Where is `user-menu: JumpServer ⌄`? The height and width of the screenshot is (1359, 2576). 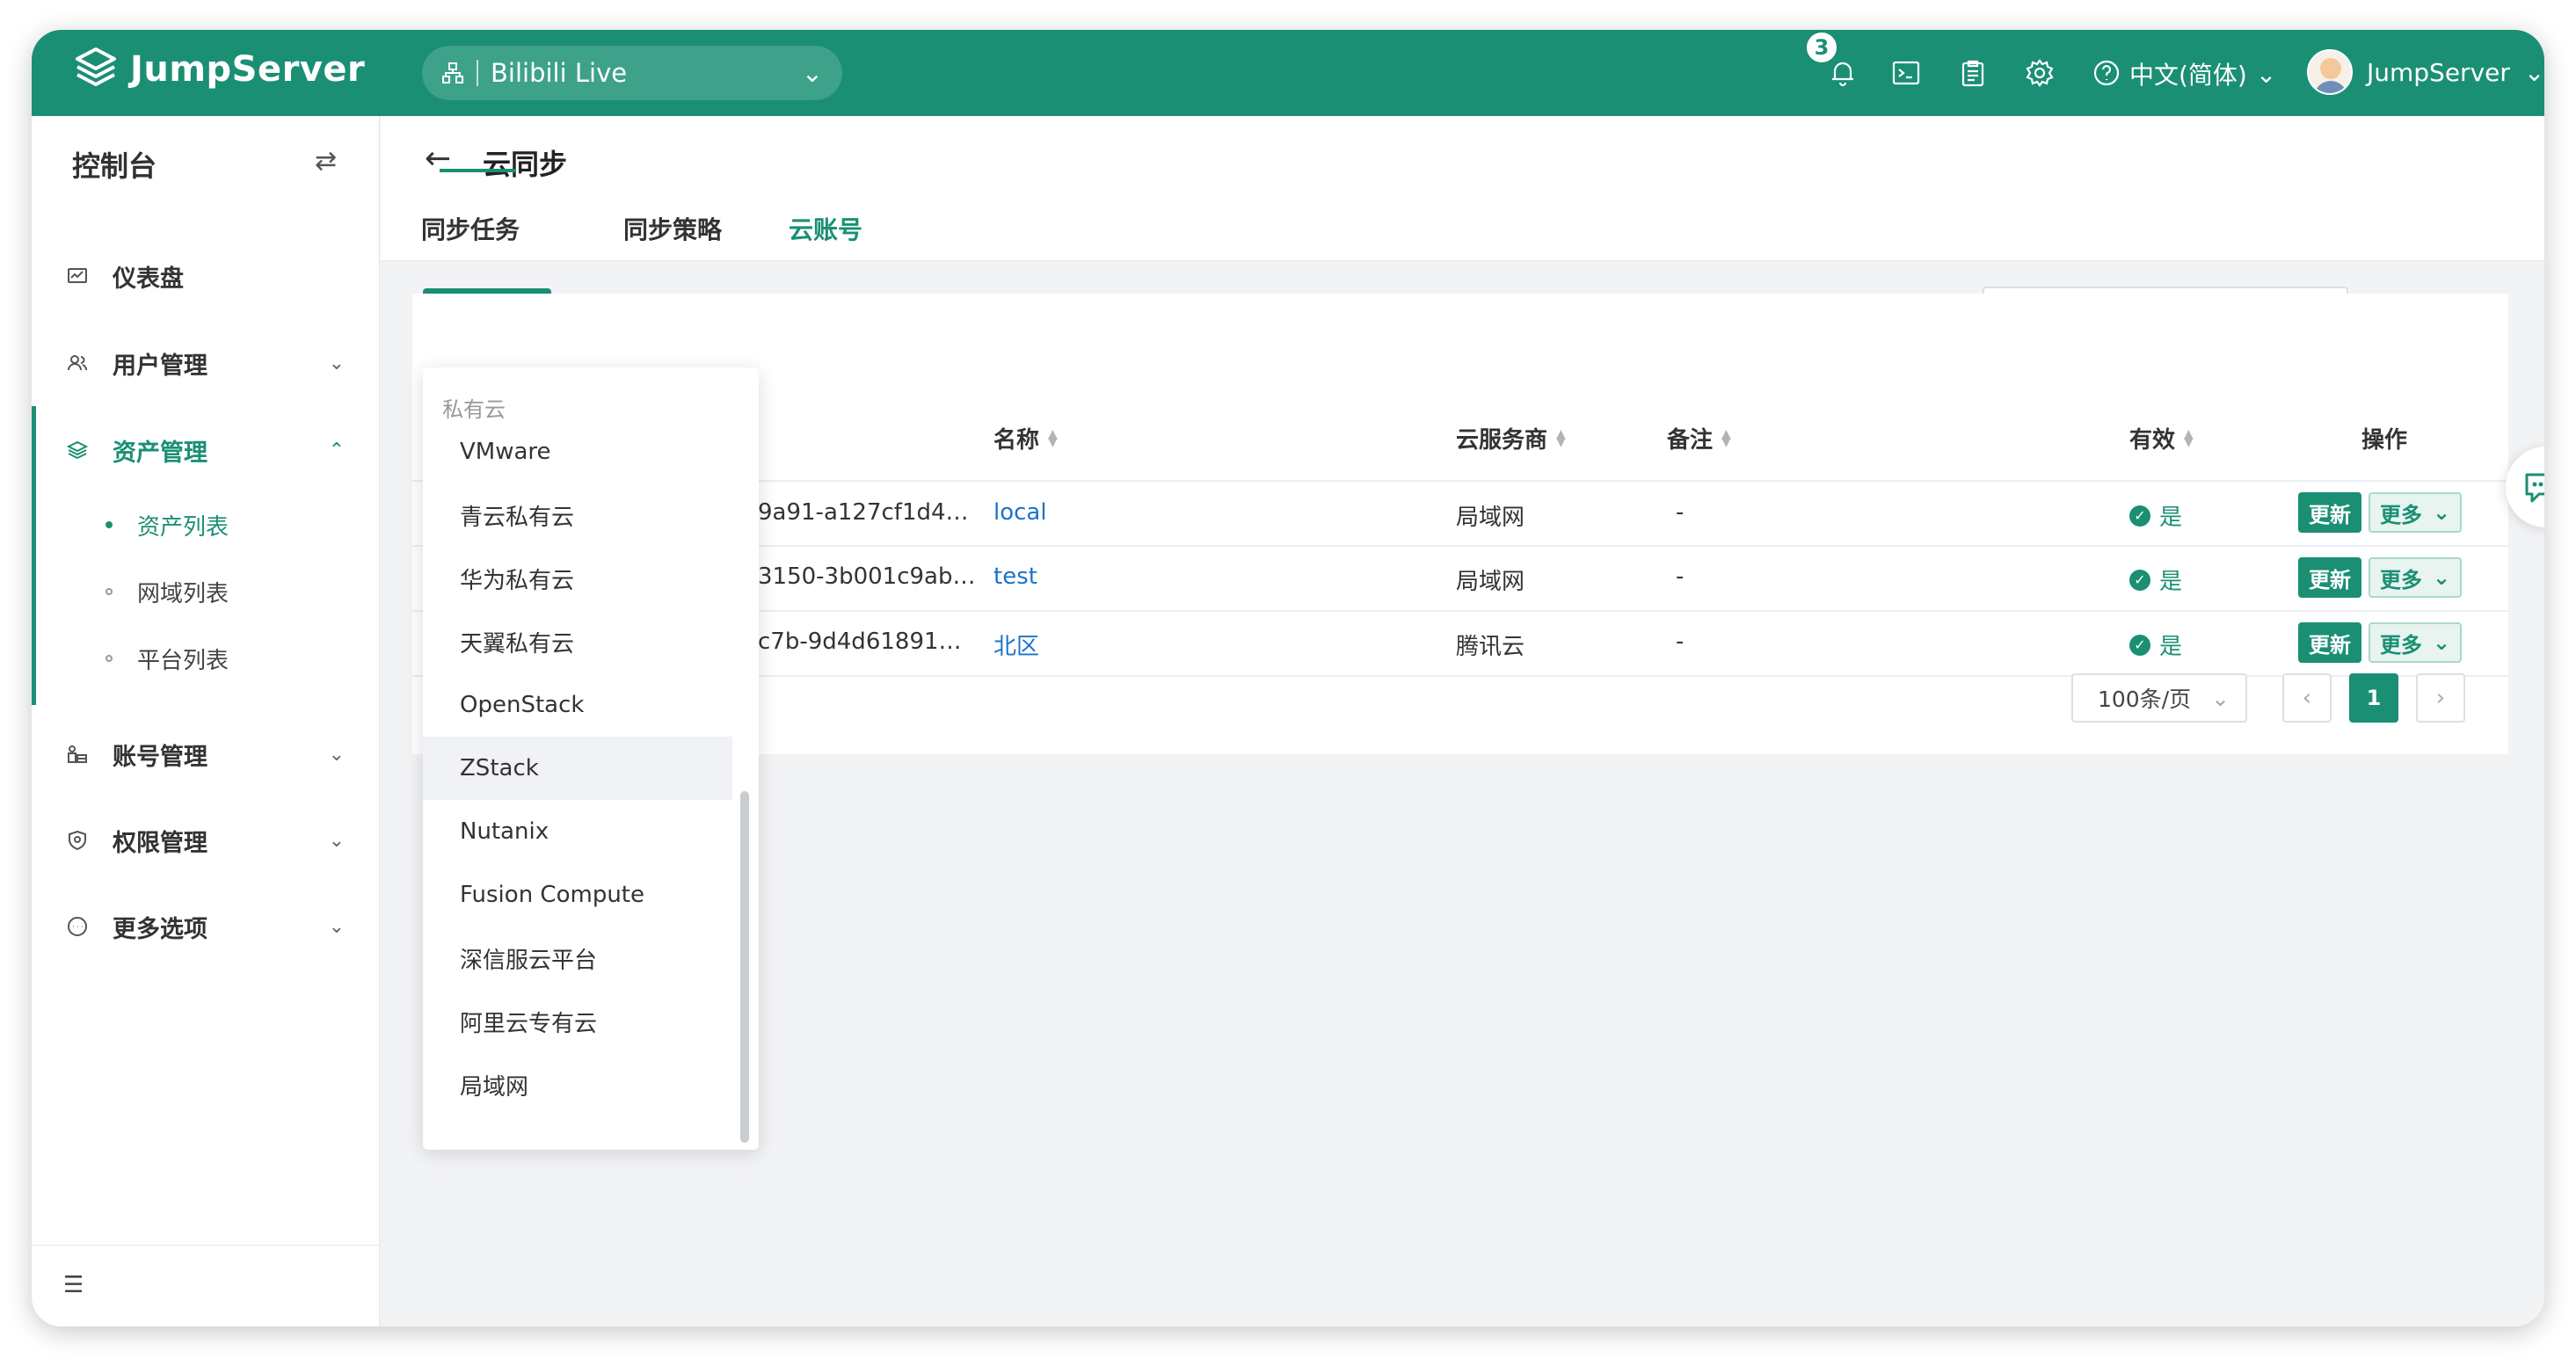 user-menu: JumpServer ⌄ is located at coordinates (2425, 72).